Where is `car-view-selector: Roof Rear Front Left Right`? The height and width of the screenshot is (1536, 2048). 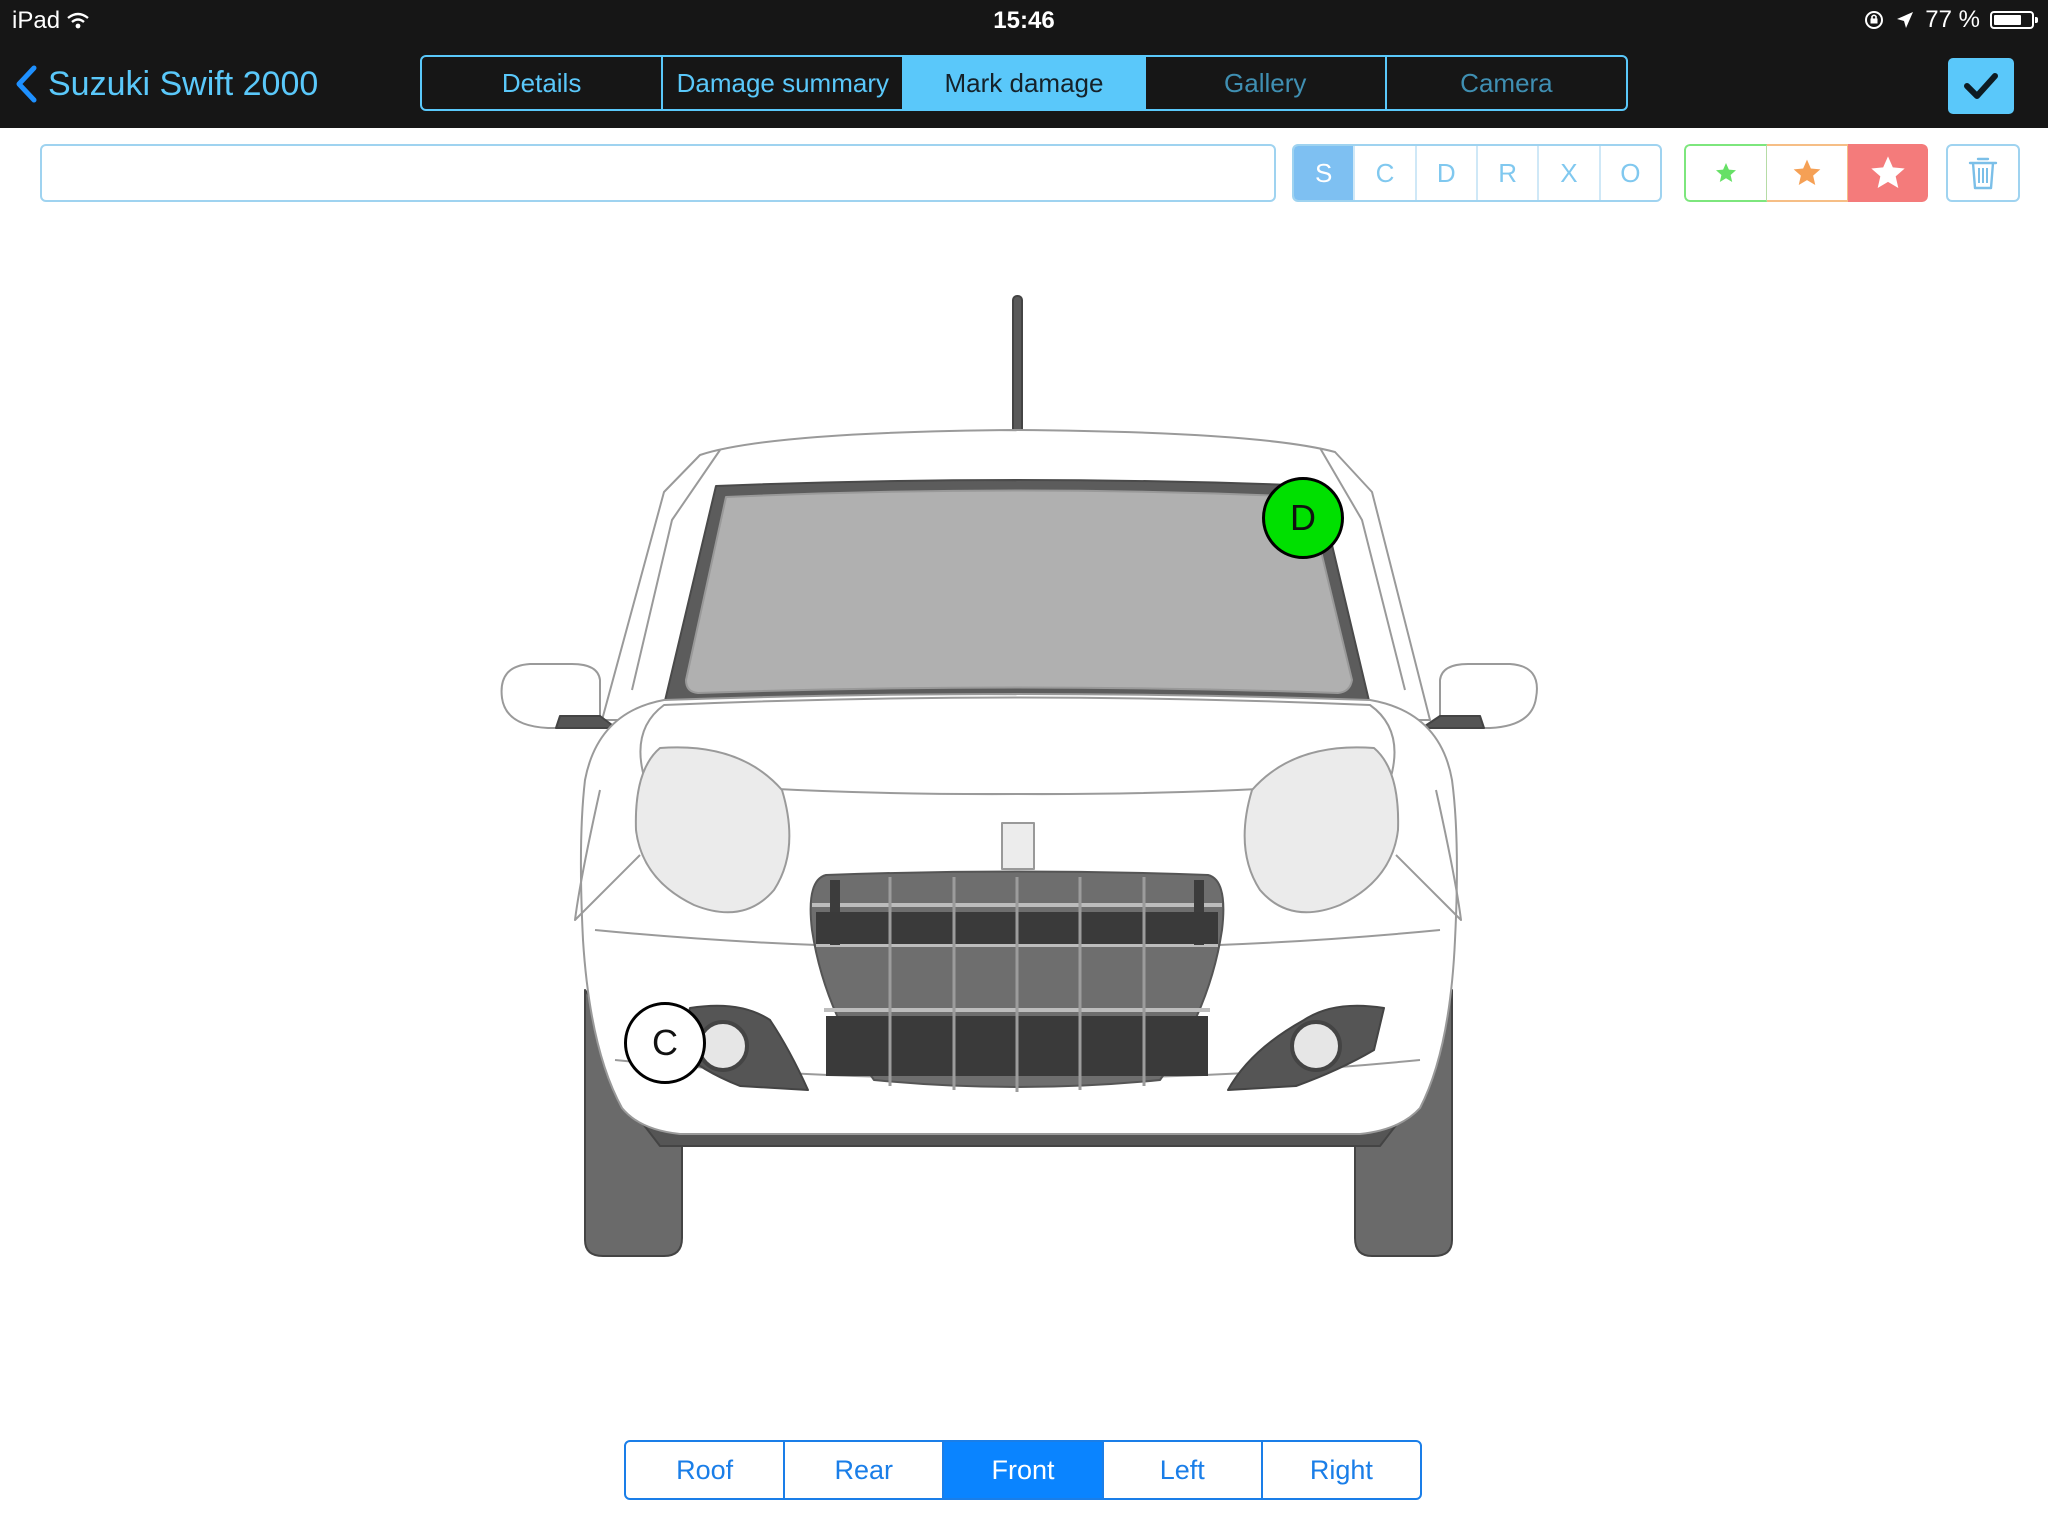
car-view-selector: Roof Rear Front Left Right is located at coordinates (1023, 1470).